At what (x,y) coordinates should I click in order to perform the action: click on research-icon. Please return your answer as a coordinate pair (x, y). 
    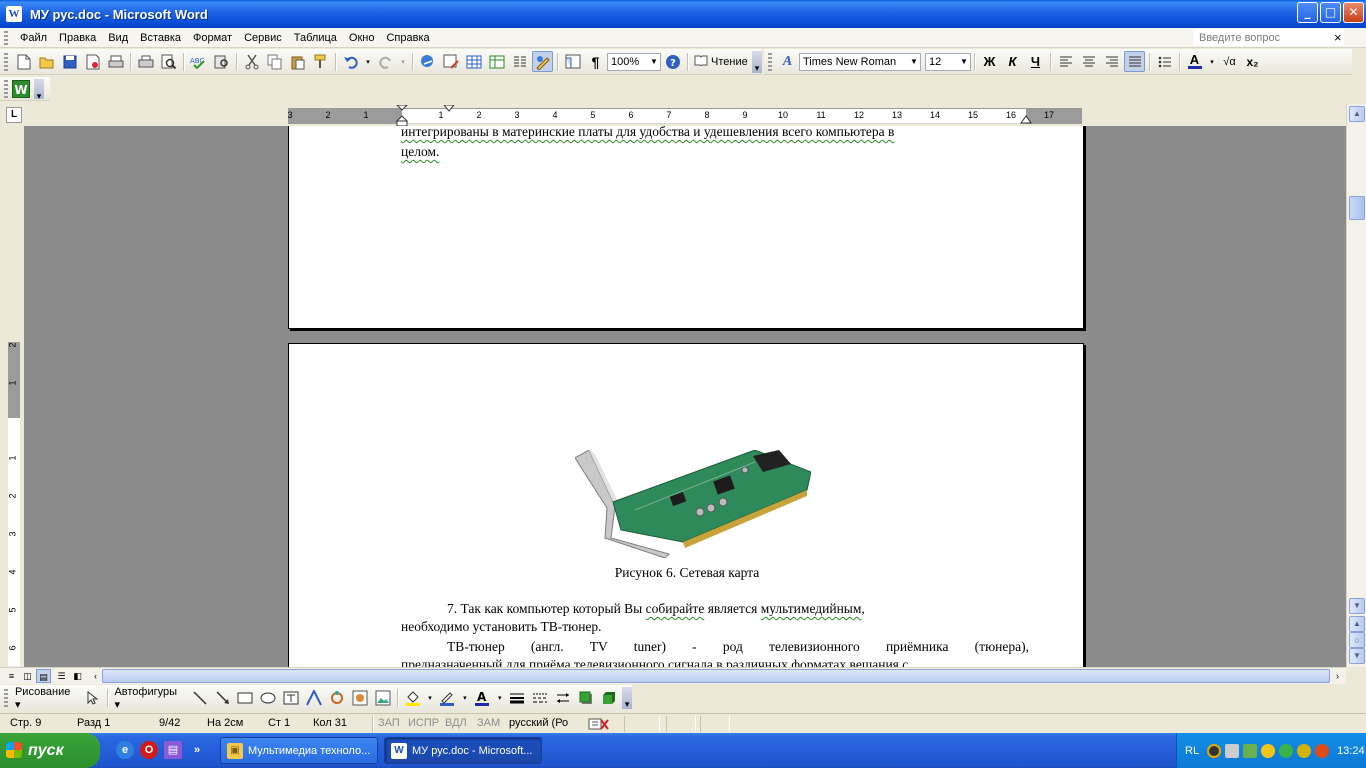
    Looking at the image, I should click on (221, 61).